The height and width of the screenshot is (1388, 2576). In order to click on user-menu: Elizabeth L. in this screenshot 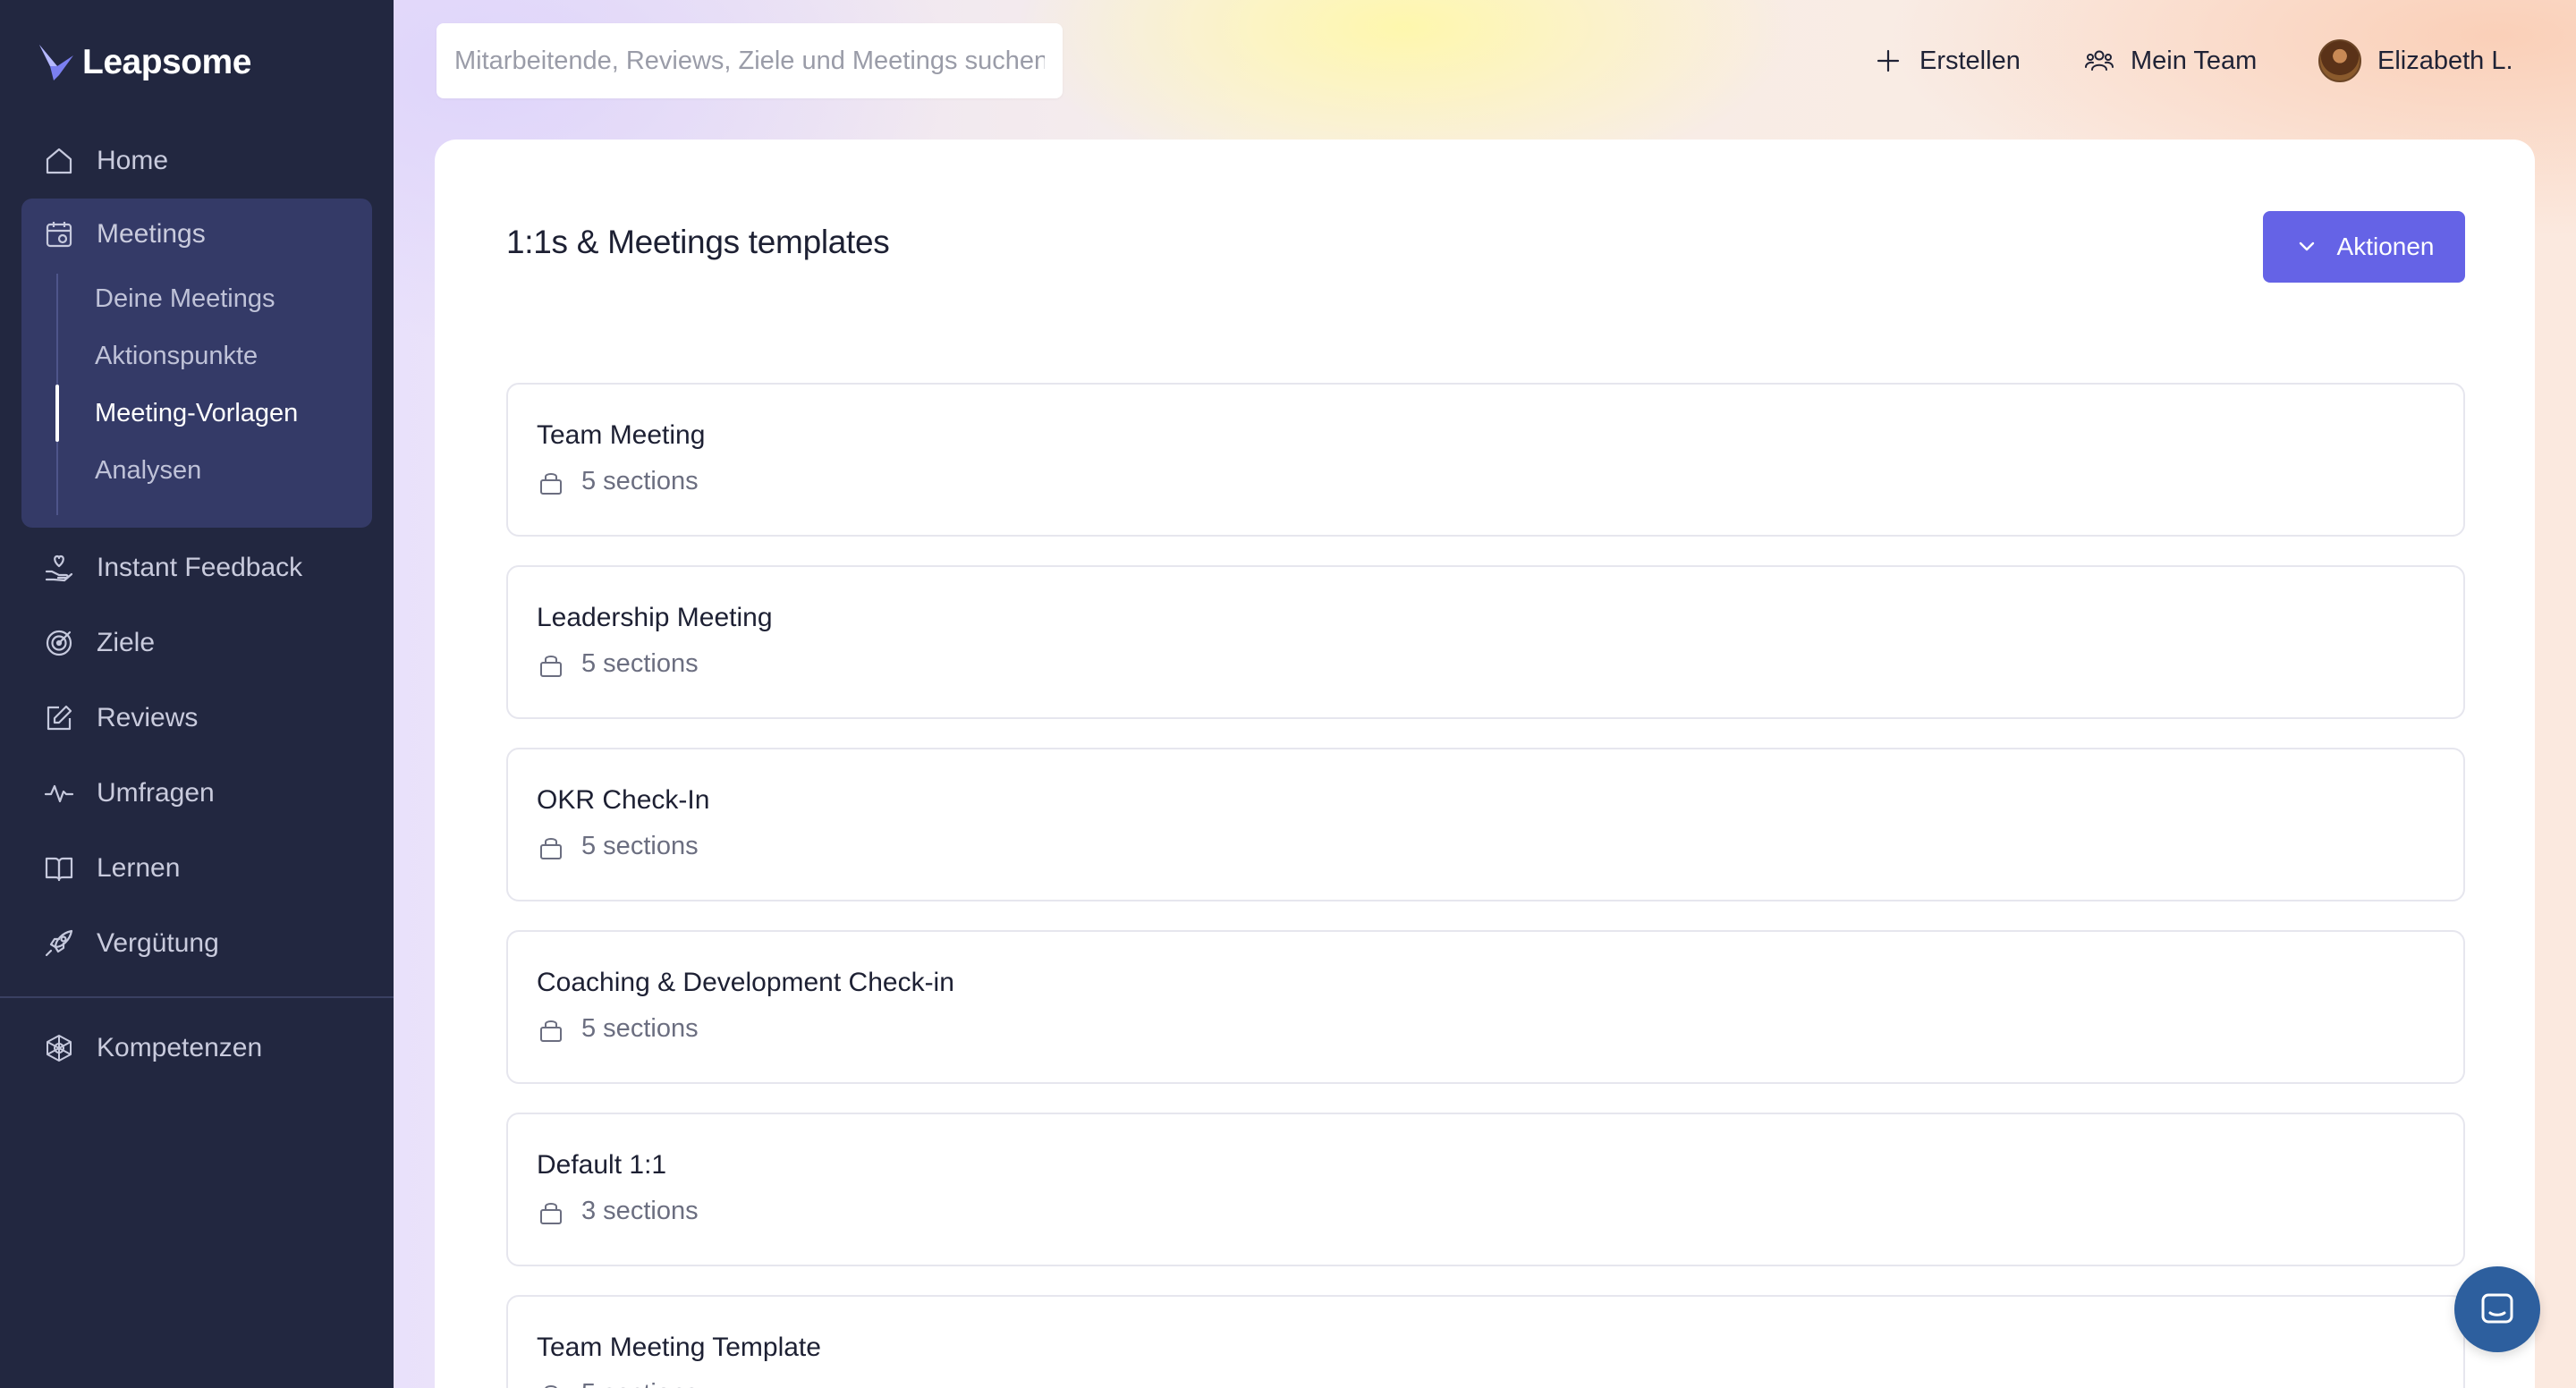, I will do `click(2415, 60)`.